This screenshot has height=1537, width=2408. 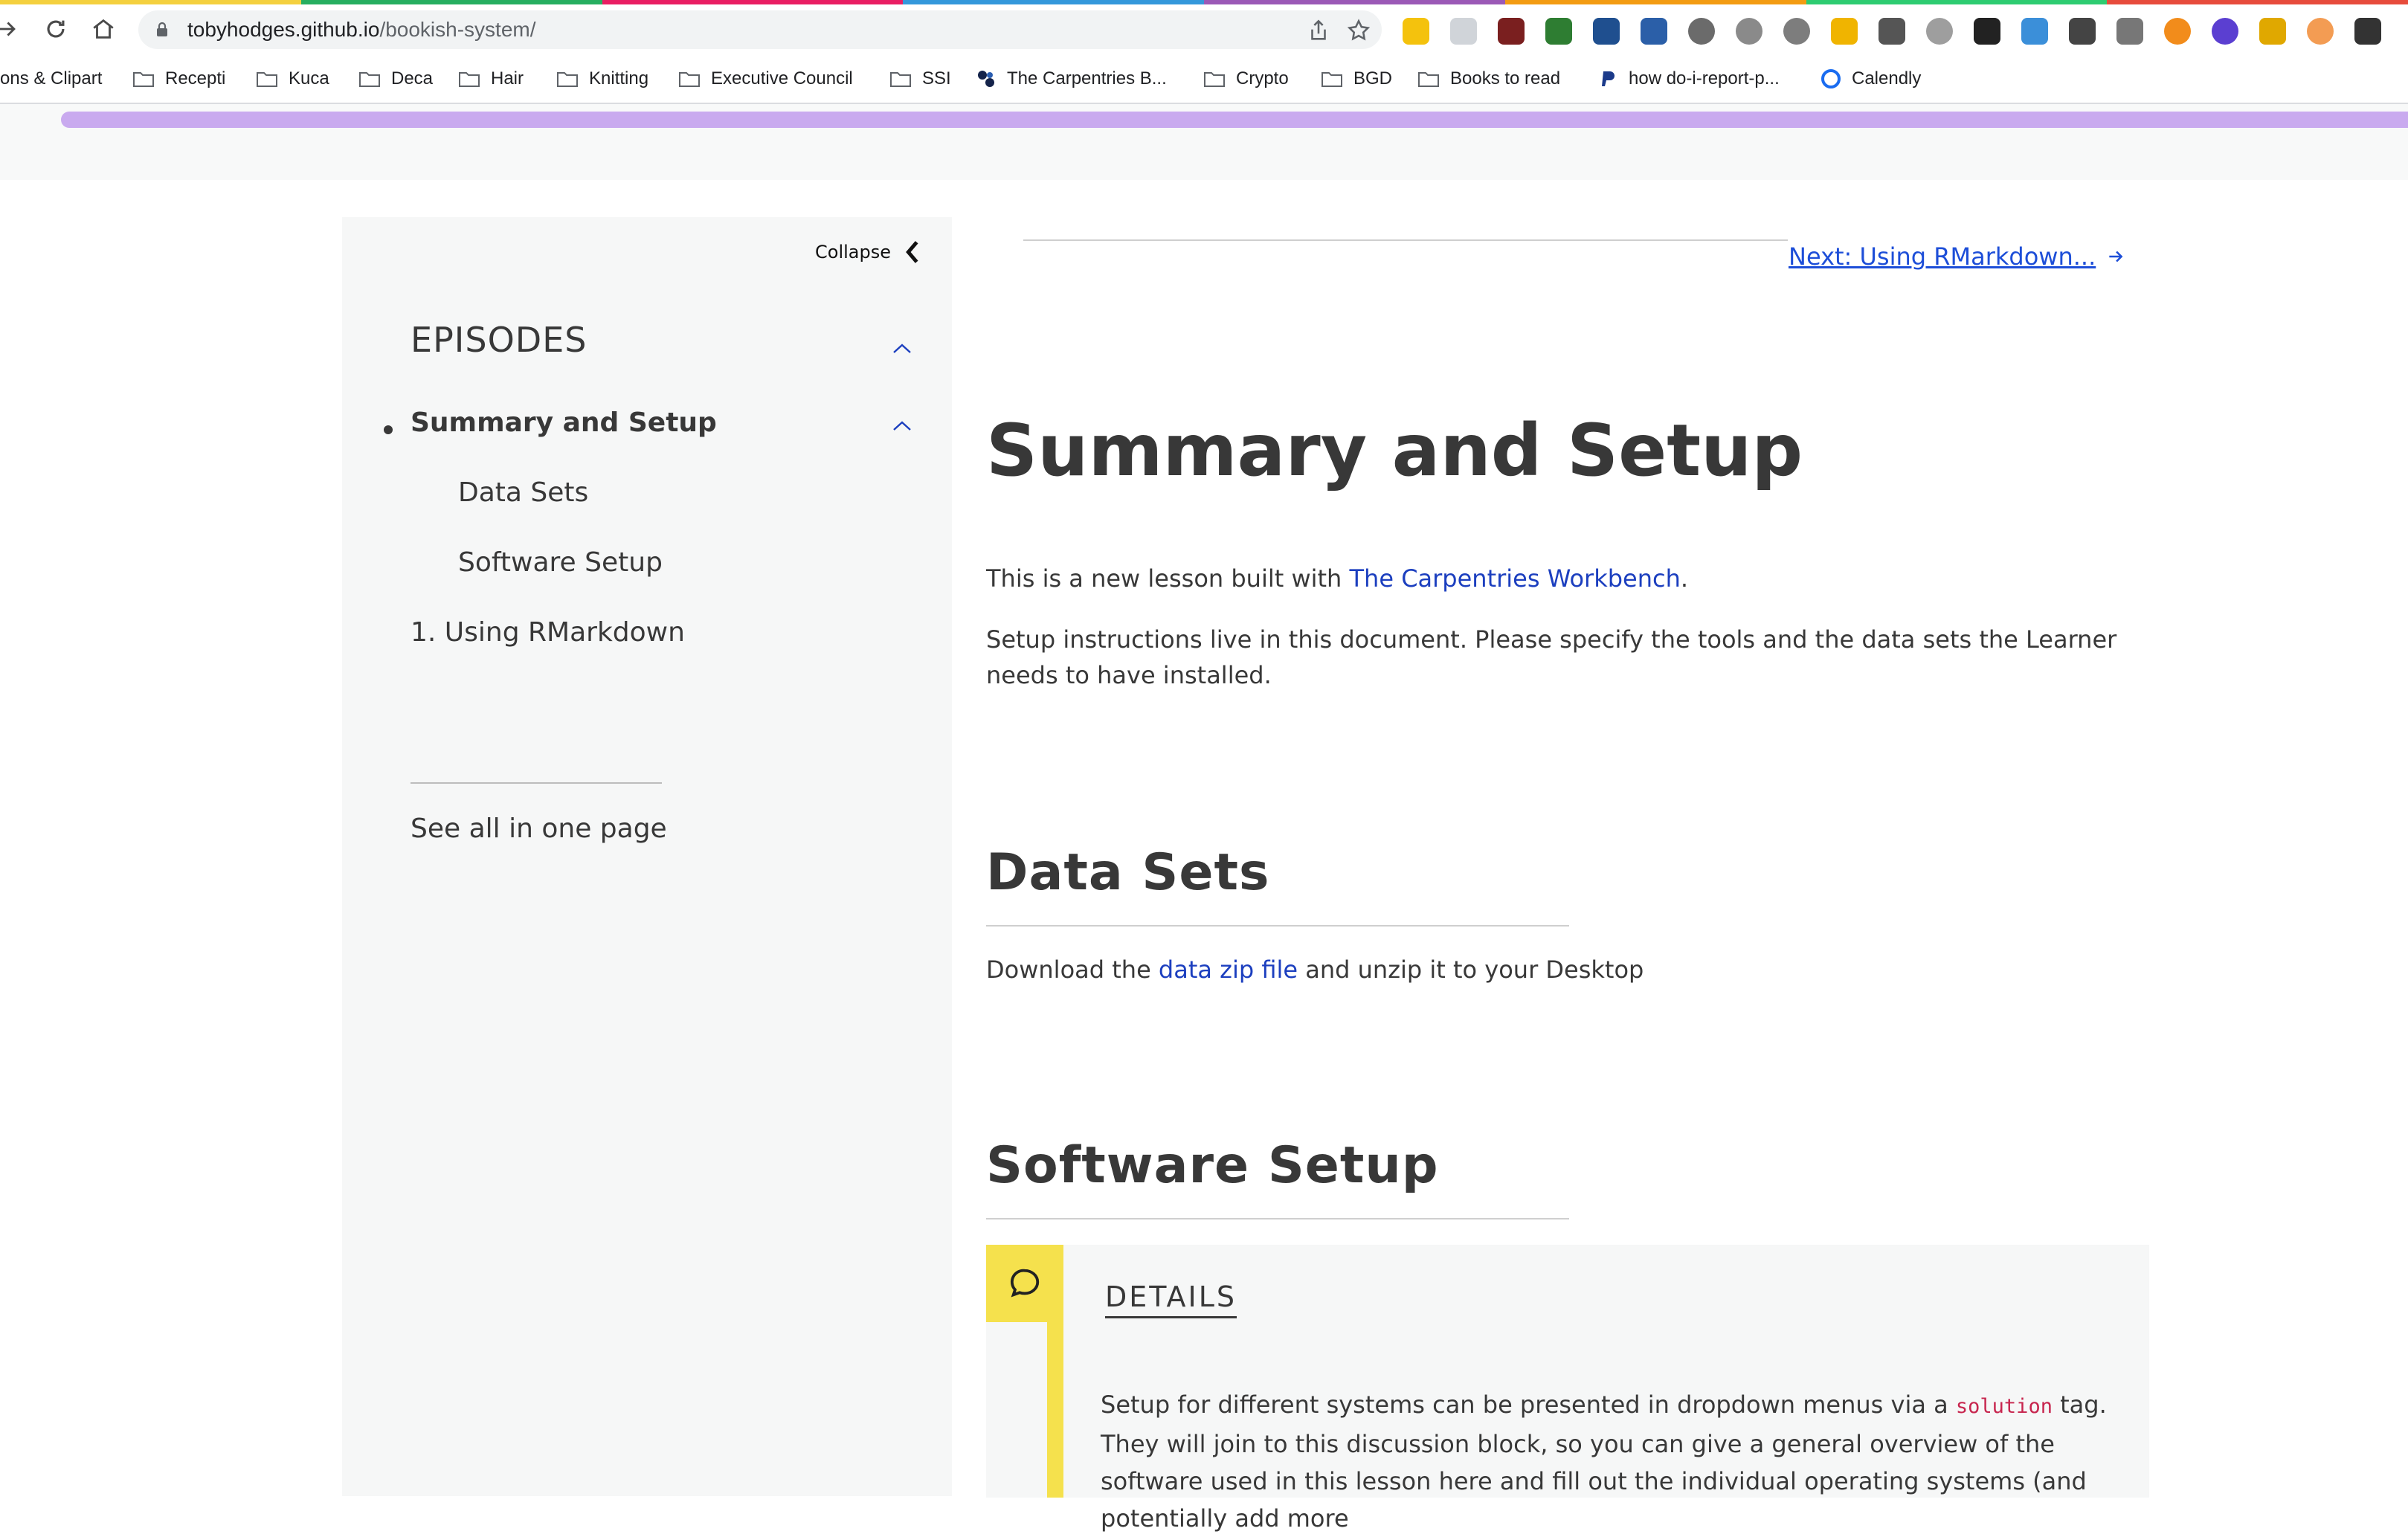 I want to click on sidebar-item-summary: Summary and Setup, so click(x=564, y=423).